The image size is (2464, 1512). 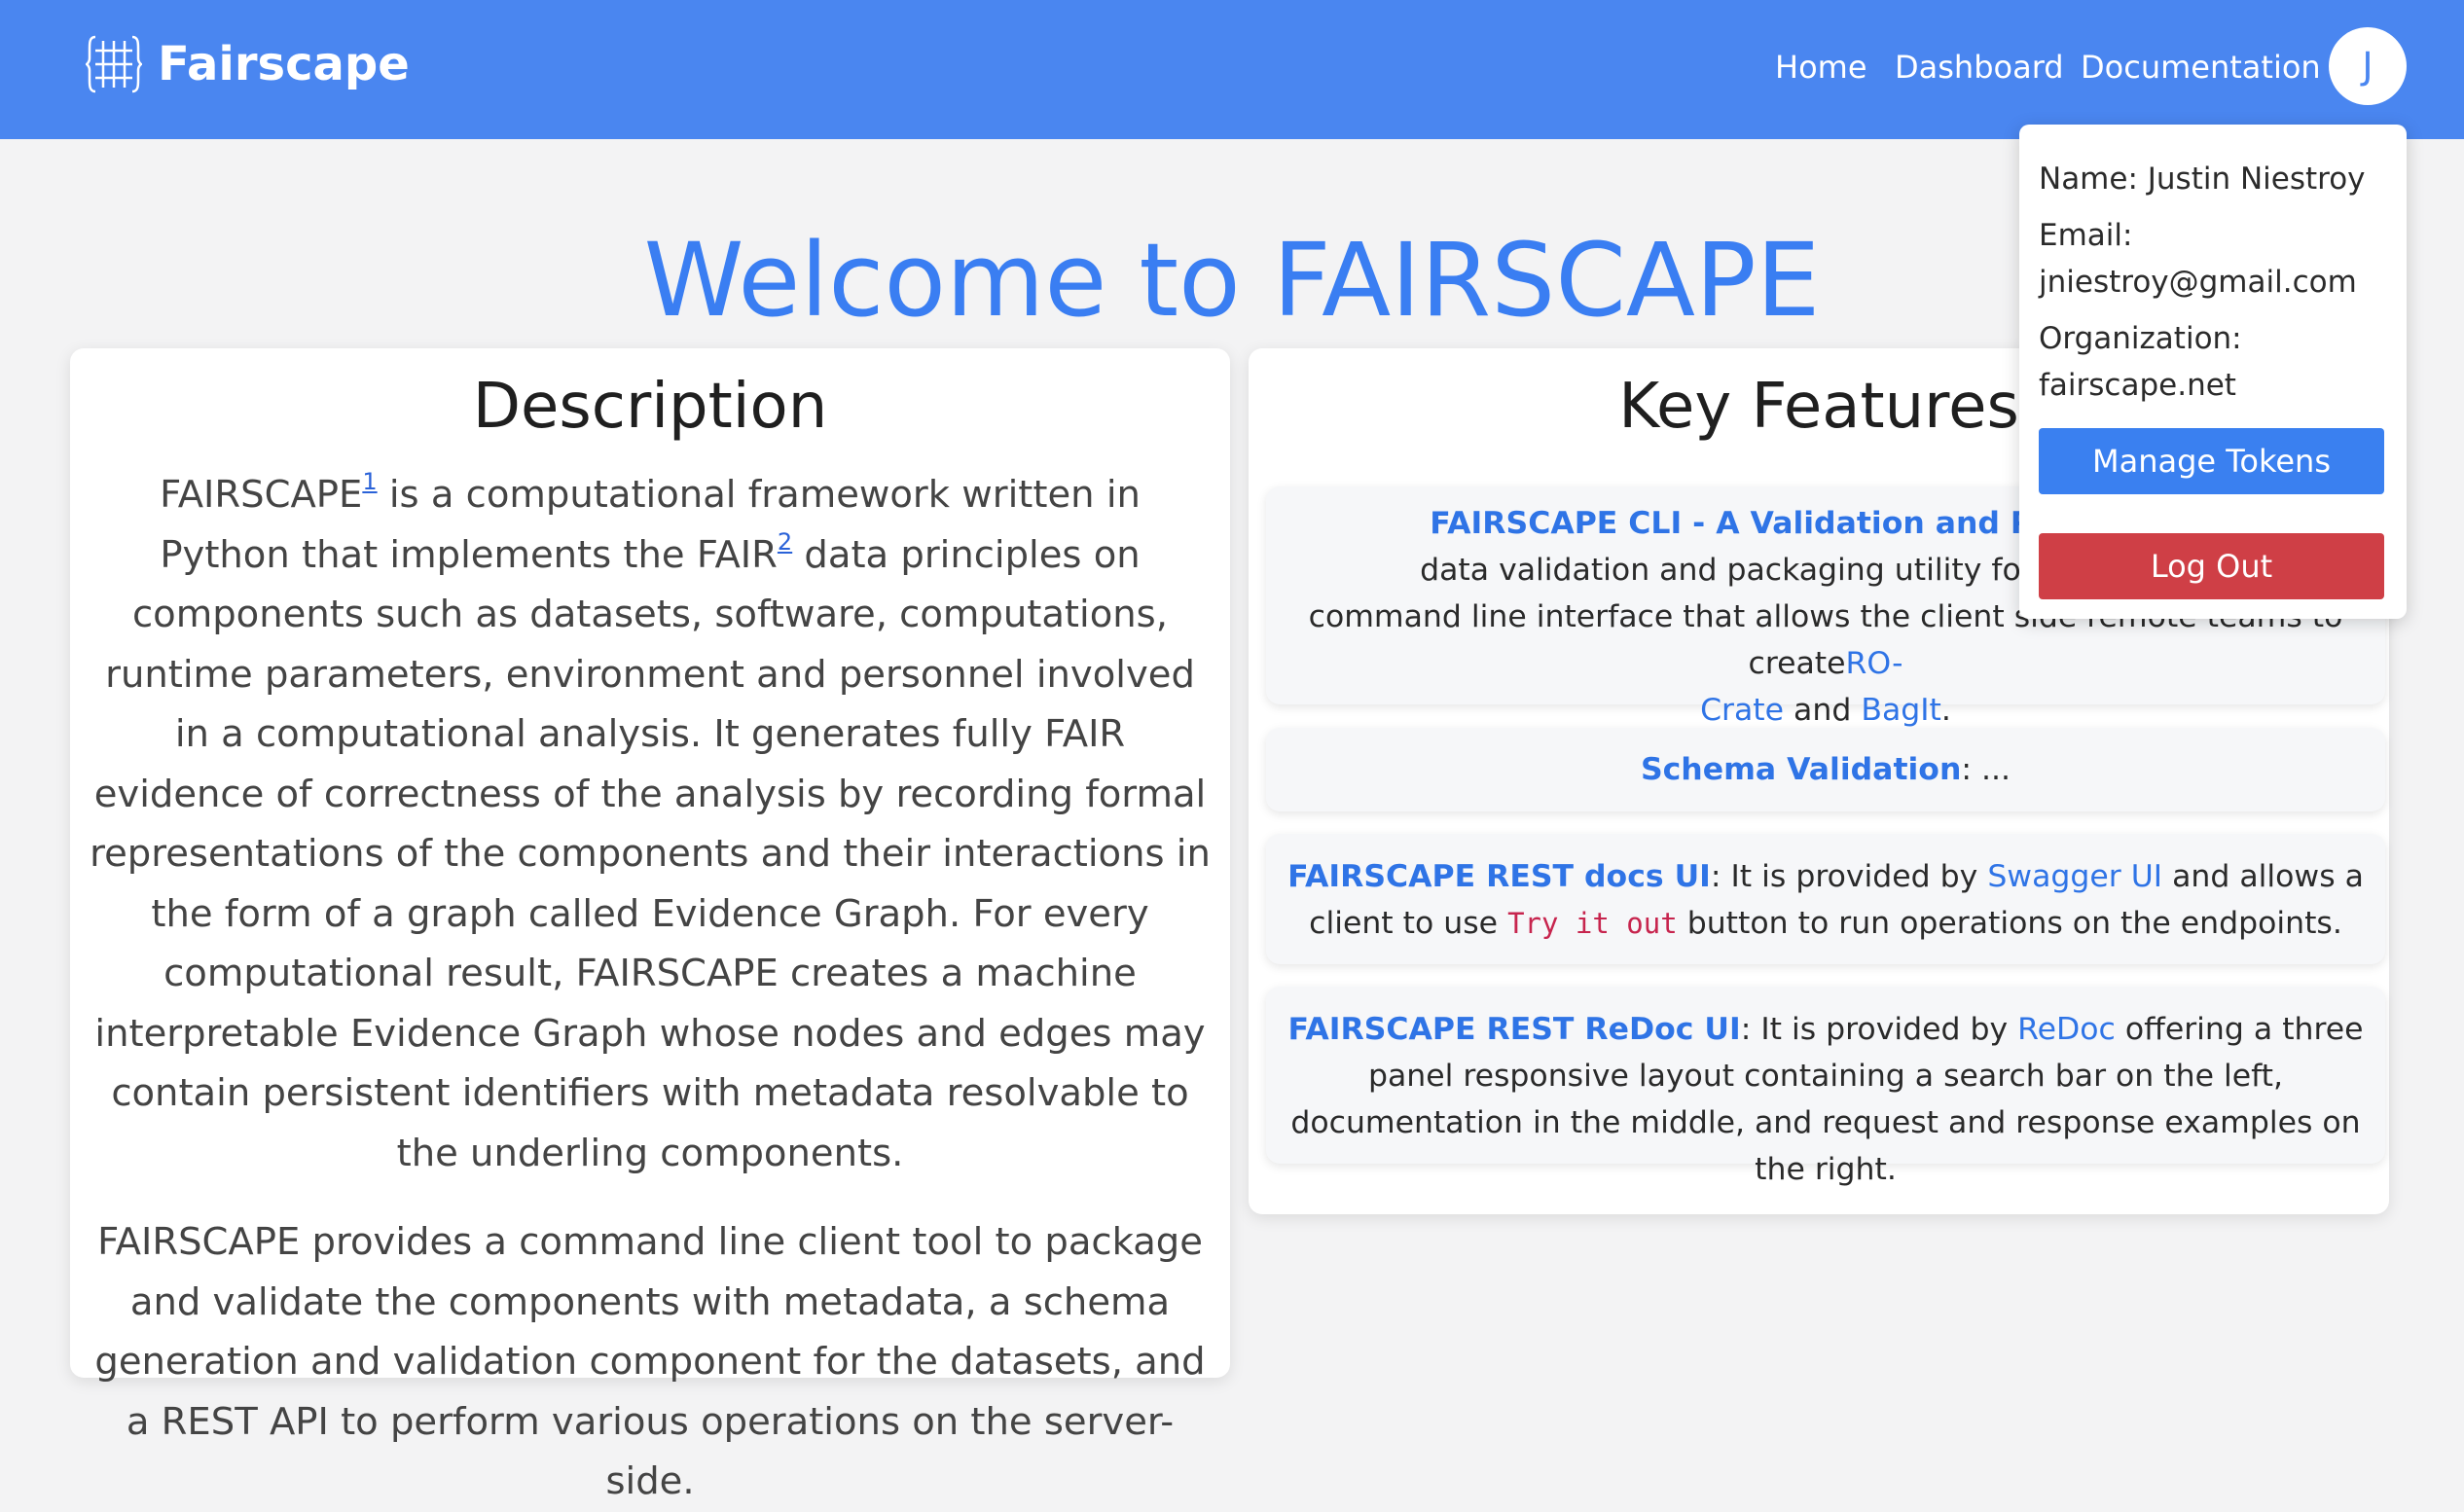 What do you see at coordinates (2211, 566) in the screenshot?
I see `logout-button: Log Out` at bounding box center [2211, 566].